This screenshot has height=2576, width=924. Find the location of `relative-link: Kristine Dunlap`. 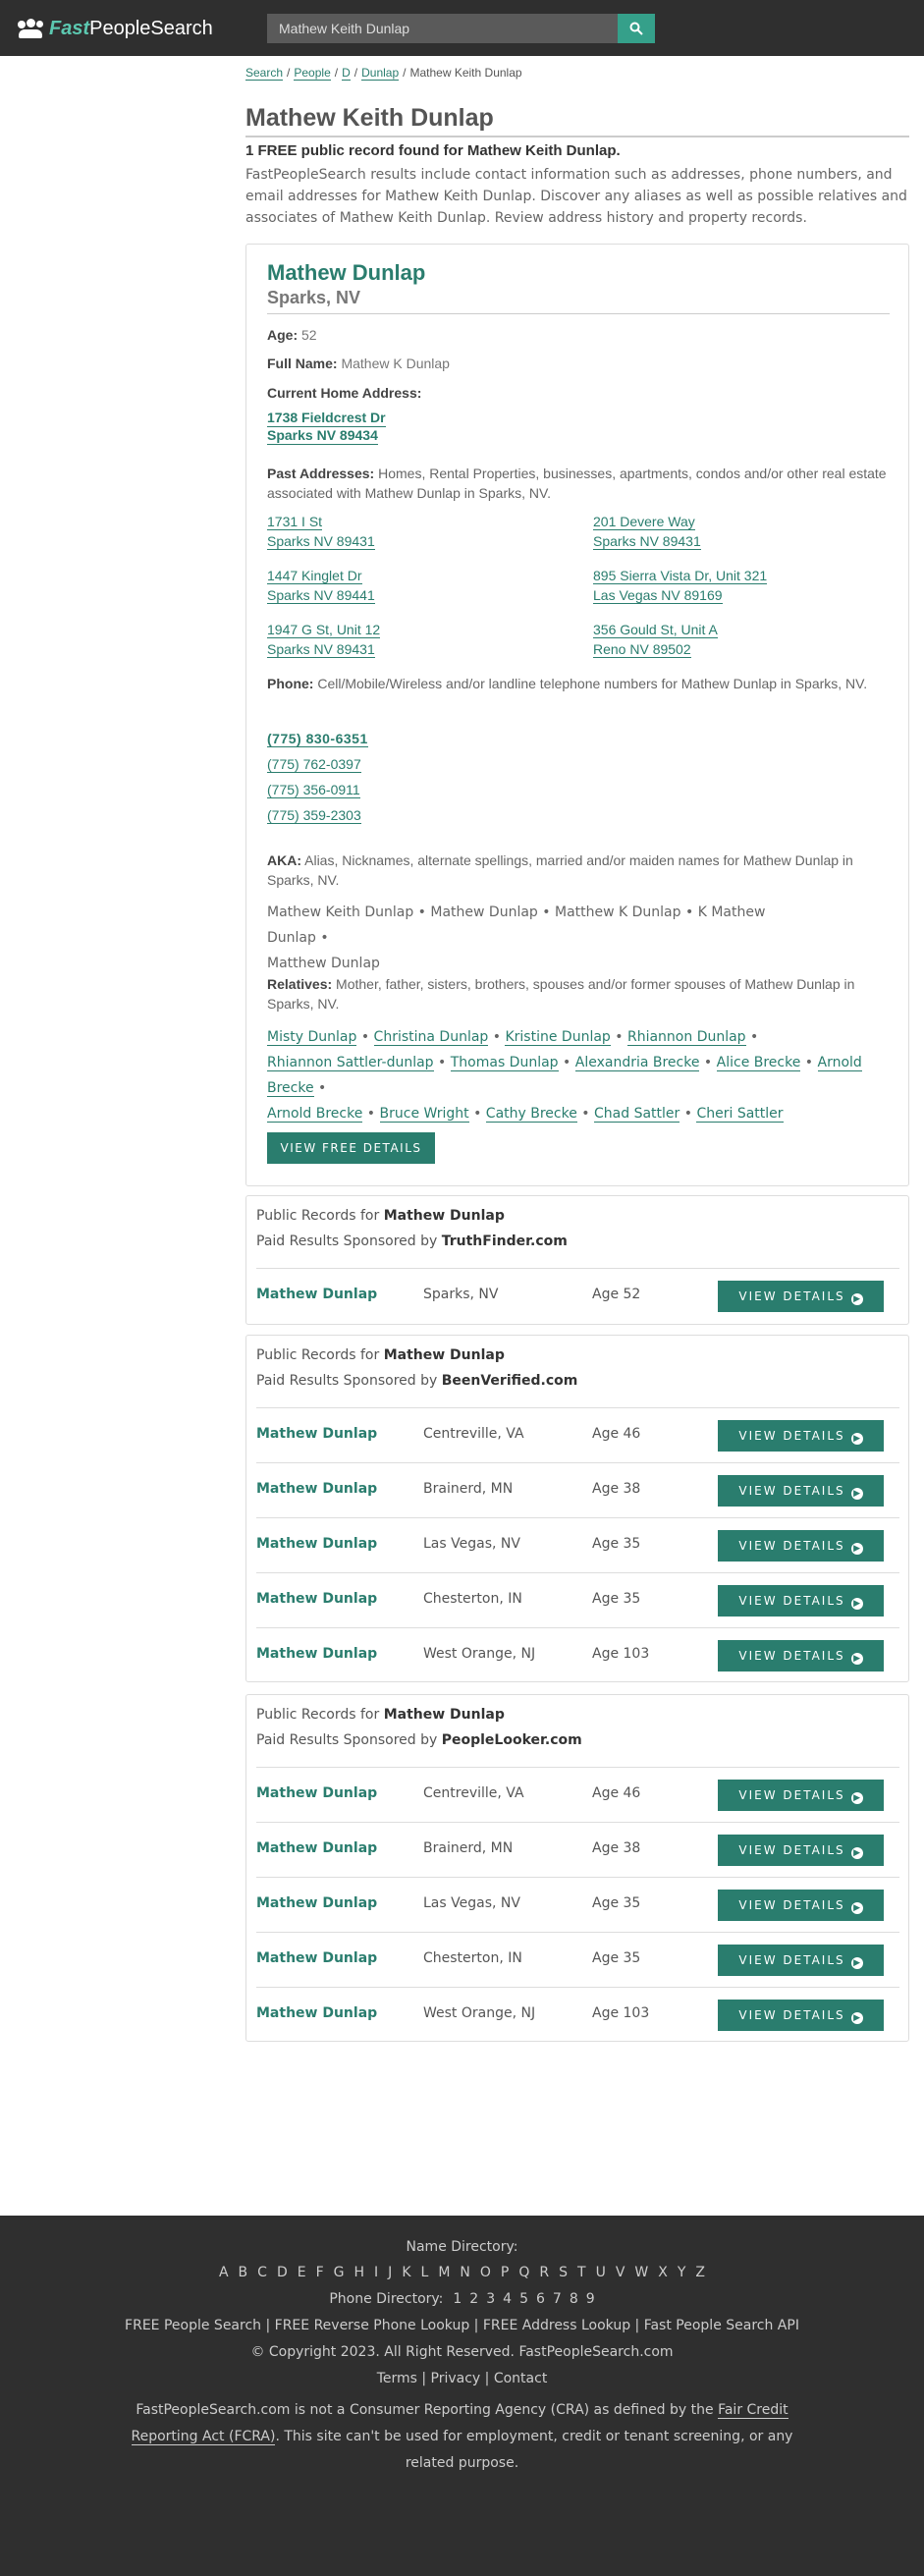

relative-link: Kristine Dunlap is located at coordinates (558, 1037).